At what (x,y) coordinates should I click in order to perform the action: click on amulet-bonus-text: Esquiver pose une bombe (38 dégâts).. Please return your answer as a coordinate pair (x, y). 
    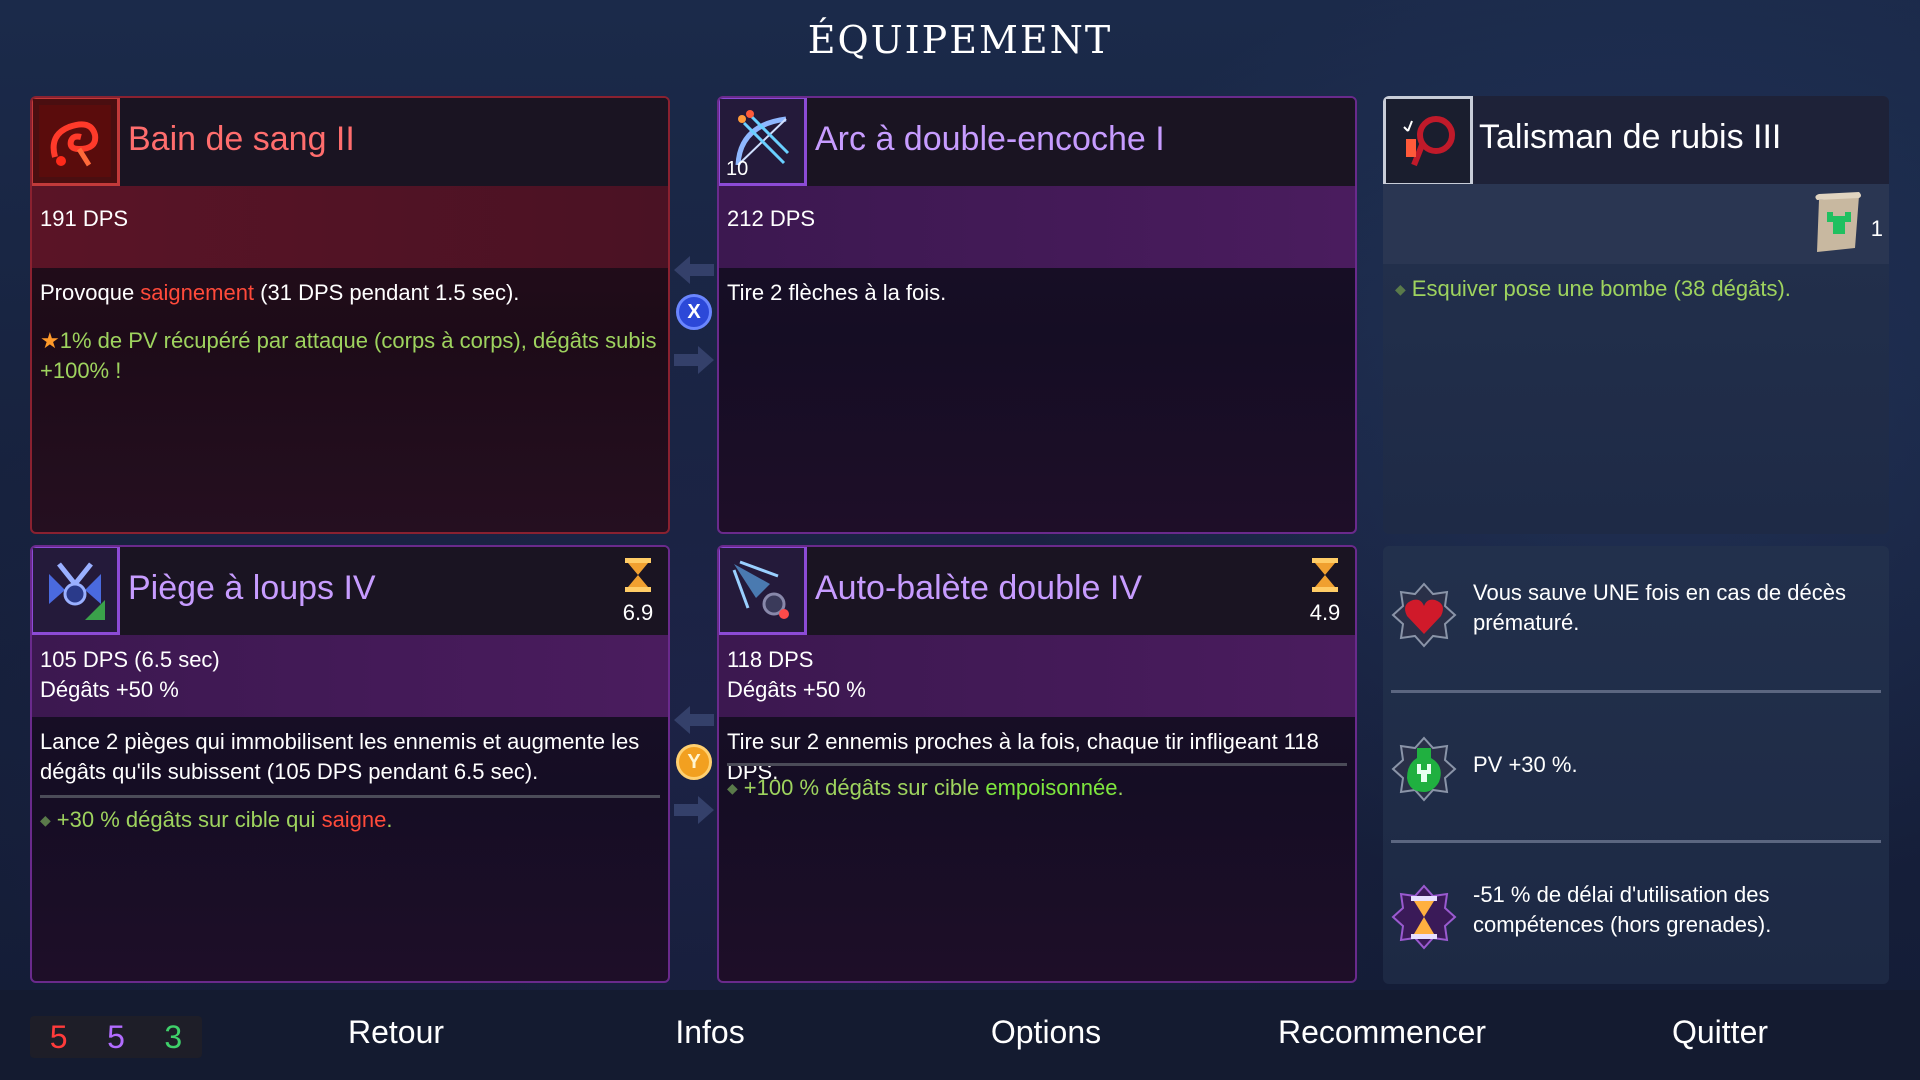
    Looking at the image, I should click on (1601, 288).